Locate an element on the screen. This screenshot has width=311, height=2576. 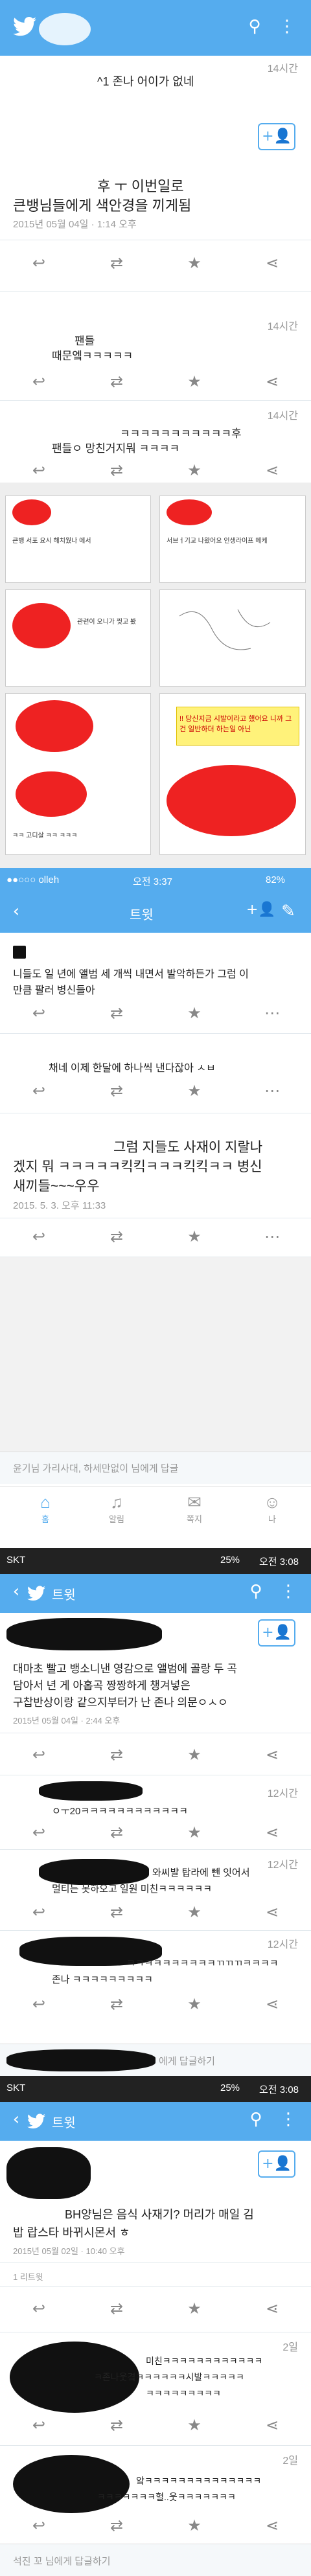
reply-bar: 윤기님 가리사대, 하세만없이 님에게 답글 is located at coordinates (155, 1468).